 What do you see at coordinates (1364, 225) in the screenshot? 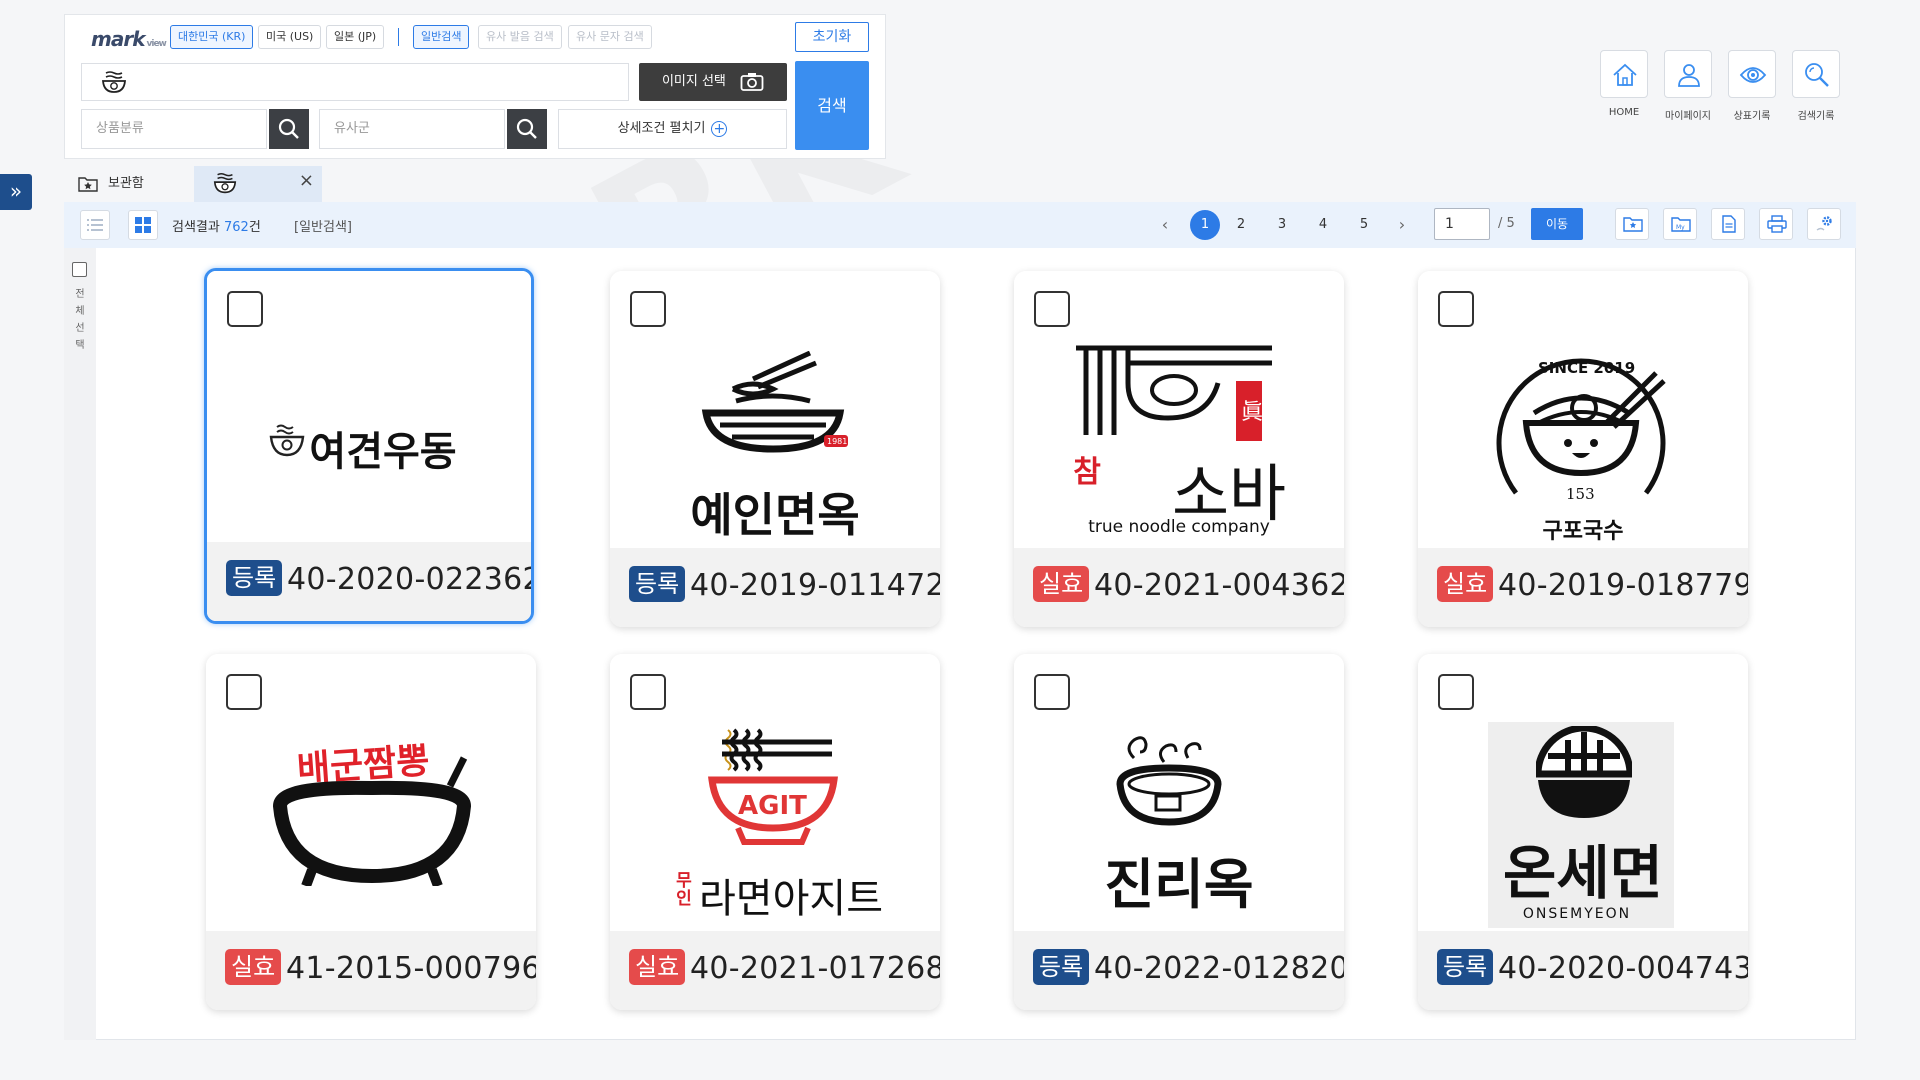
I see `page-5: 5` at bounding box center [1364, 225].